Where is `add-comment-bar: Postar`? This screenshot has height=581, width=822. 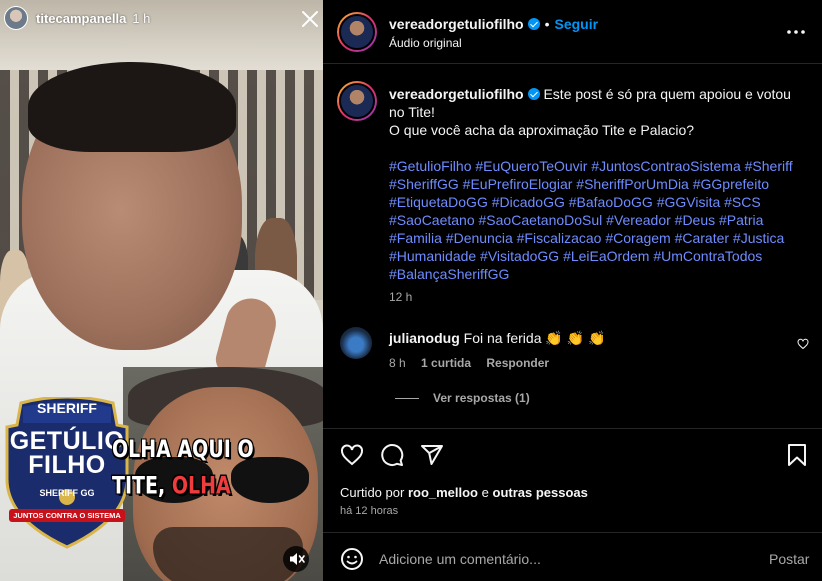
add-comment-bar: Postar is located at coordinates (572, 556).